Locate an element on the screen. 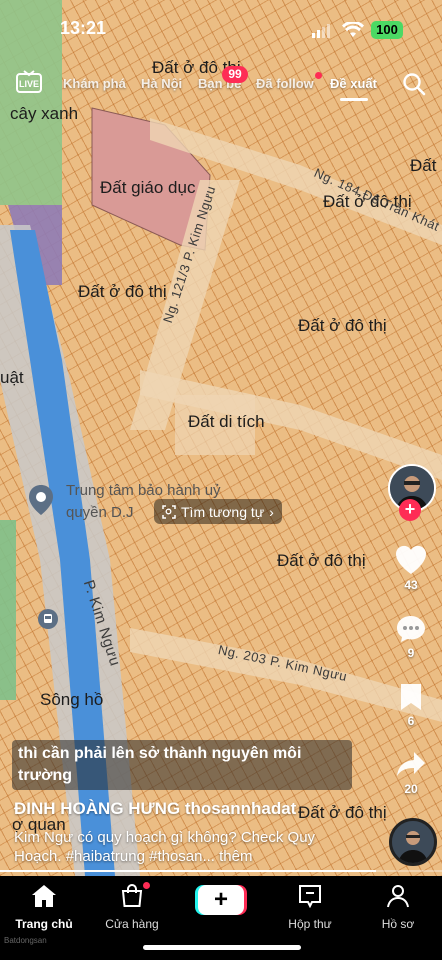  video-progress-track is located at coordinates (221, 871).